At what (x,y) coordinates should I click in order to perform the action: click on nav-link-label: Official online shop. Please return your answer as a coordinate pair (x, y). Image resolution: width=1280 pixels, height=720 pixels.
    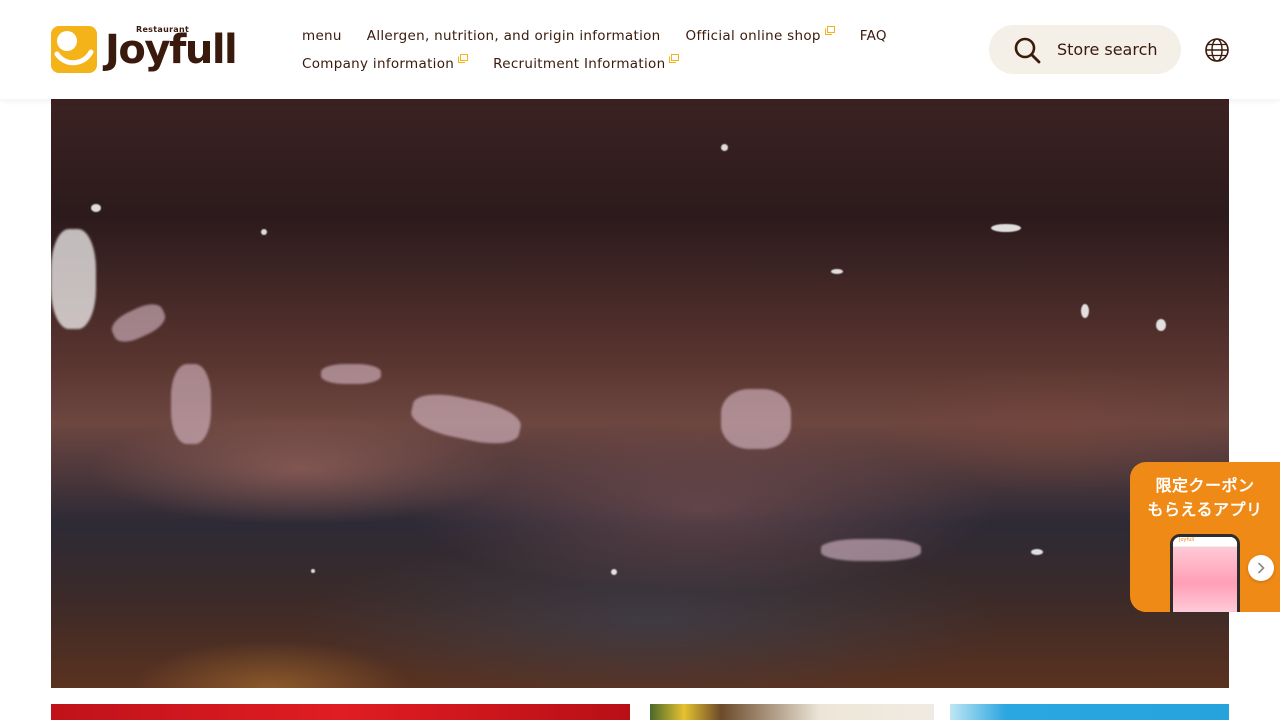
    Looking at the image, I should click on (753, 36).